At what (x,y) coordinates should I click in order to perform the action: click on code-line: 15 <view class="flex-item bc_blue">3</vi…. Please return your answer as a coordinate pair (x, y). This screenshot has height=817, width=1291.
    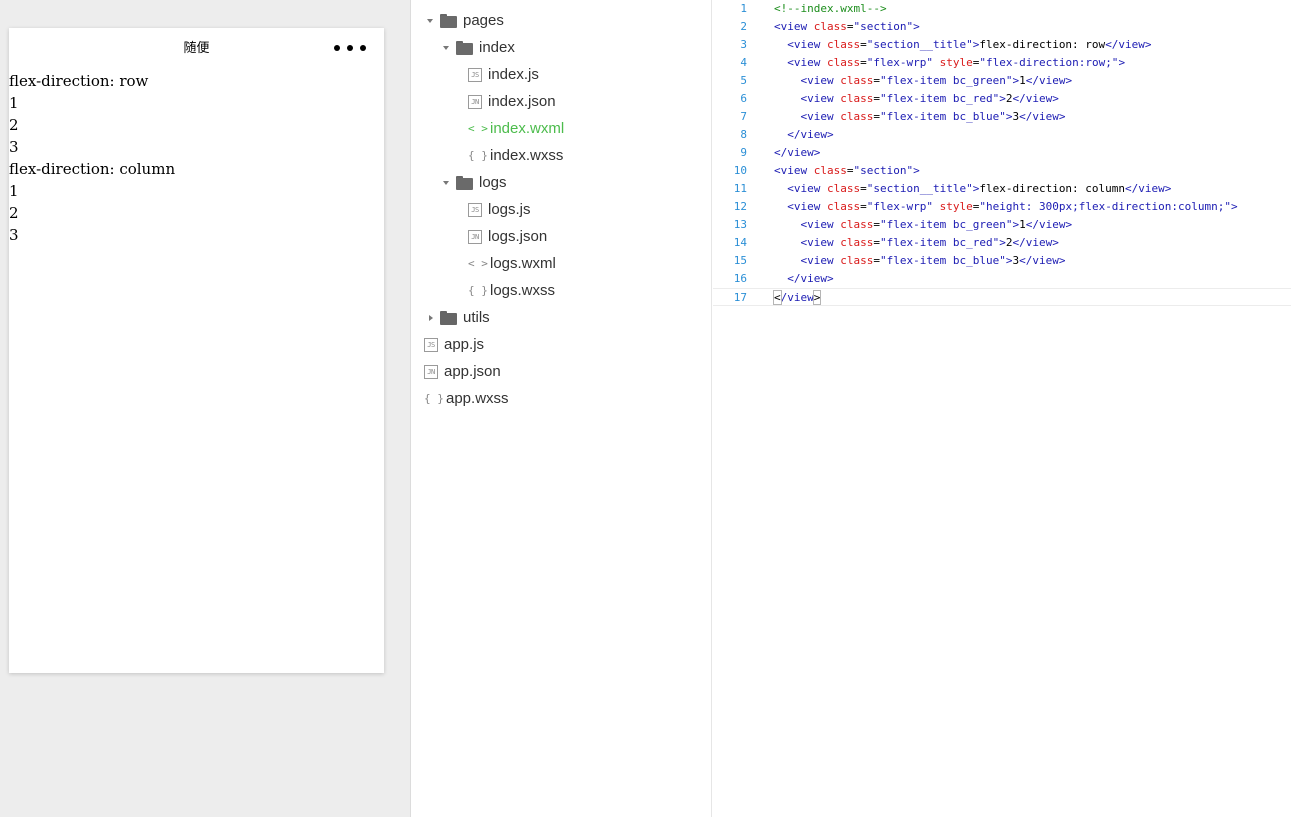
    Looking at the image, I should click on (1002, 261).